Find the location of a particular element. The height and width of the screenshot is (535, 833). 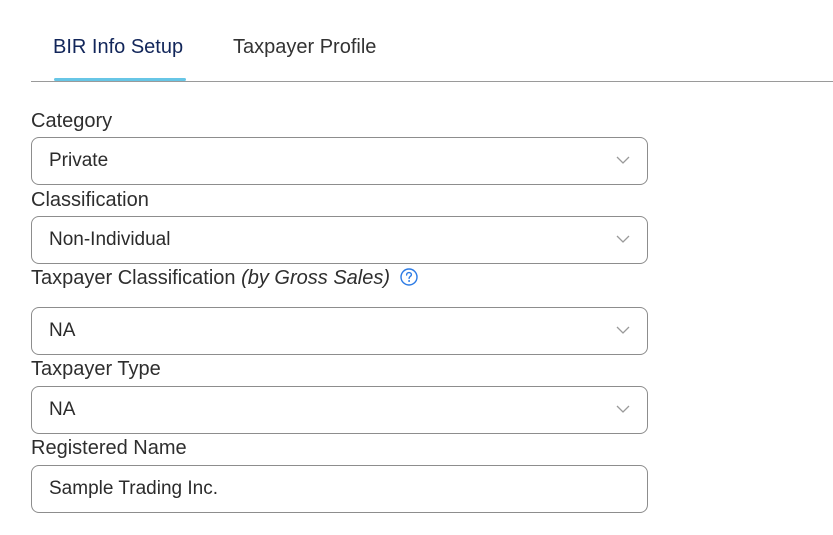

classification-label: Classification is located at coordinates (90, 200).